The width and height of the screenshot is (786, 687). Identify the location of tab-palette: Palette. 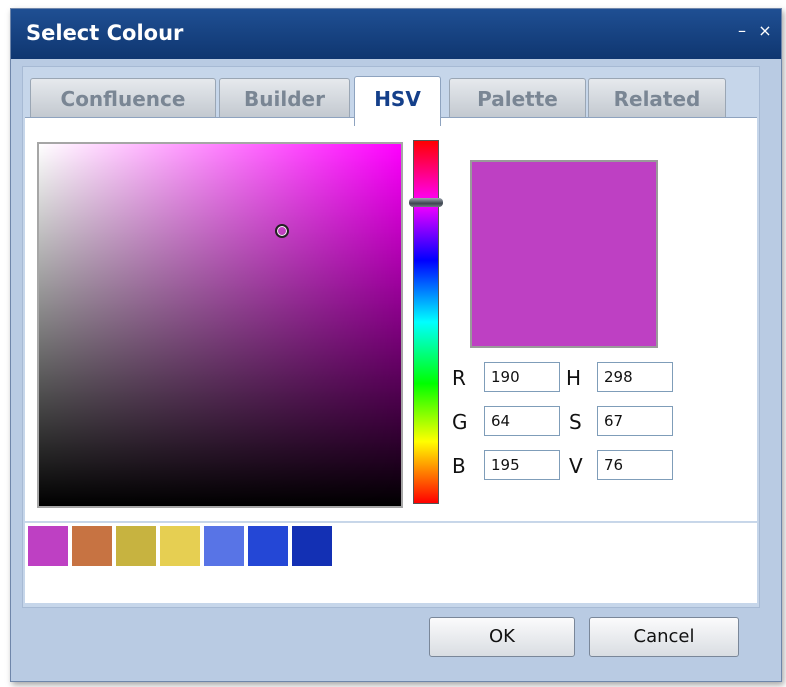
(517, 98).